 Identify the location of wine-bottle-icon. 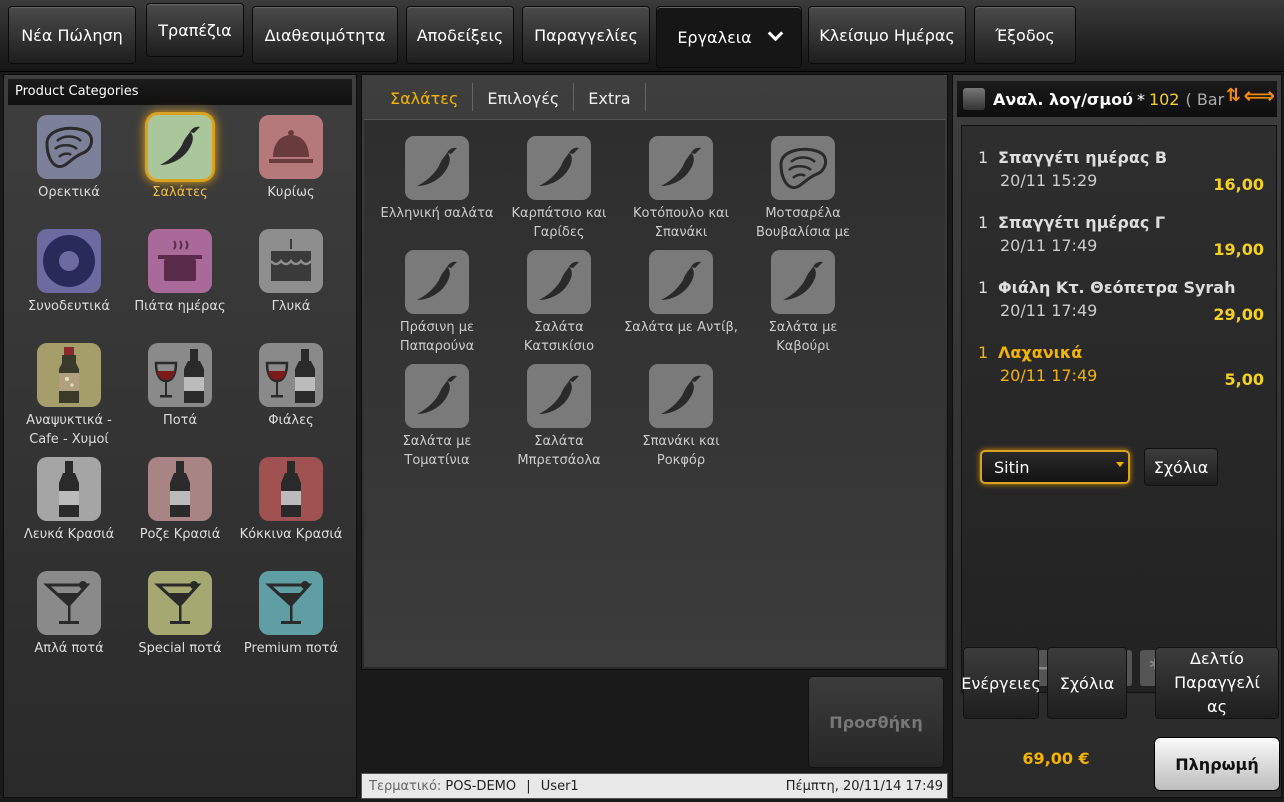
(291, 489).